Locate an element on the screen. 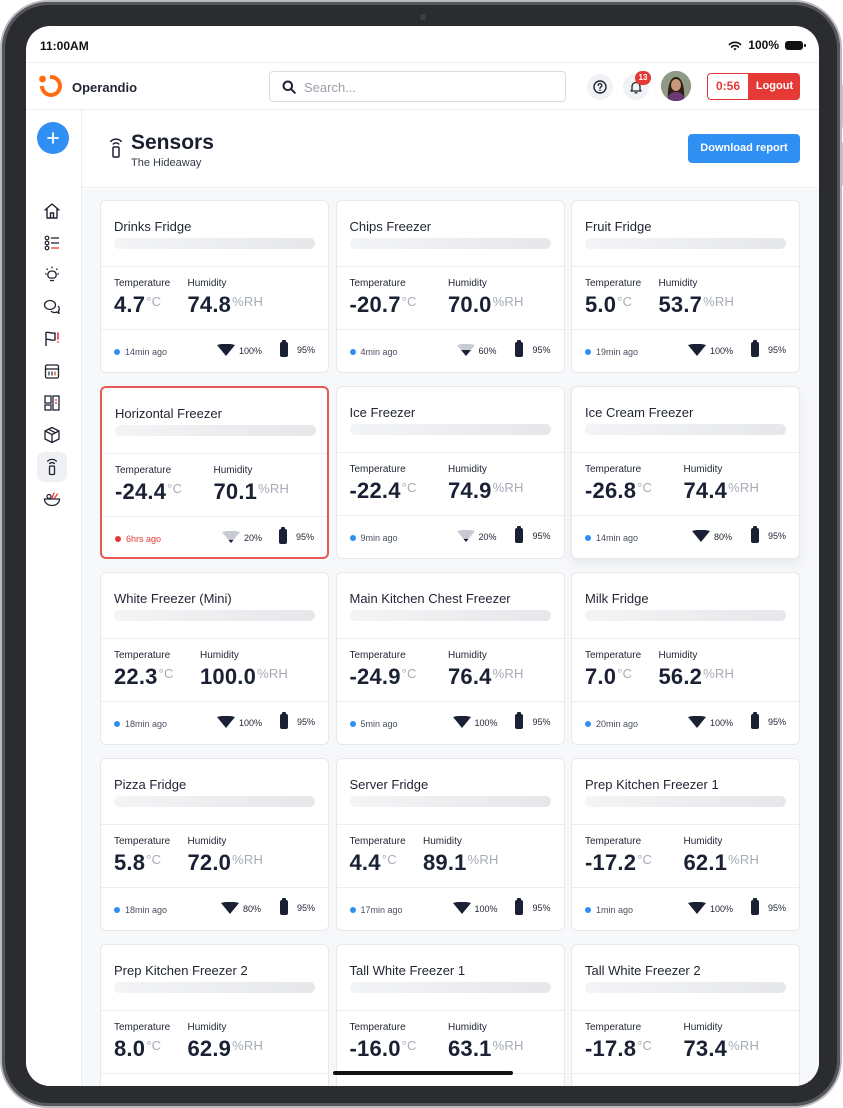 This screenshot has height=1108, width=843. temperature-value: 5.8°C is located at coordinates (137, 863).